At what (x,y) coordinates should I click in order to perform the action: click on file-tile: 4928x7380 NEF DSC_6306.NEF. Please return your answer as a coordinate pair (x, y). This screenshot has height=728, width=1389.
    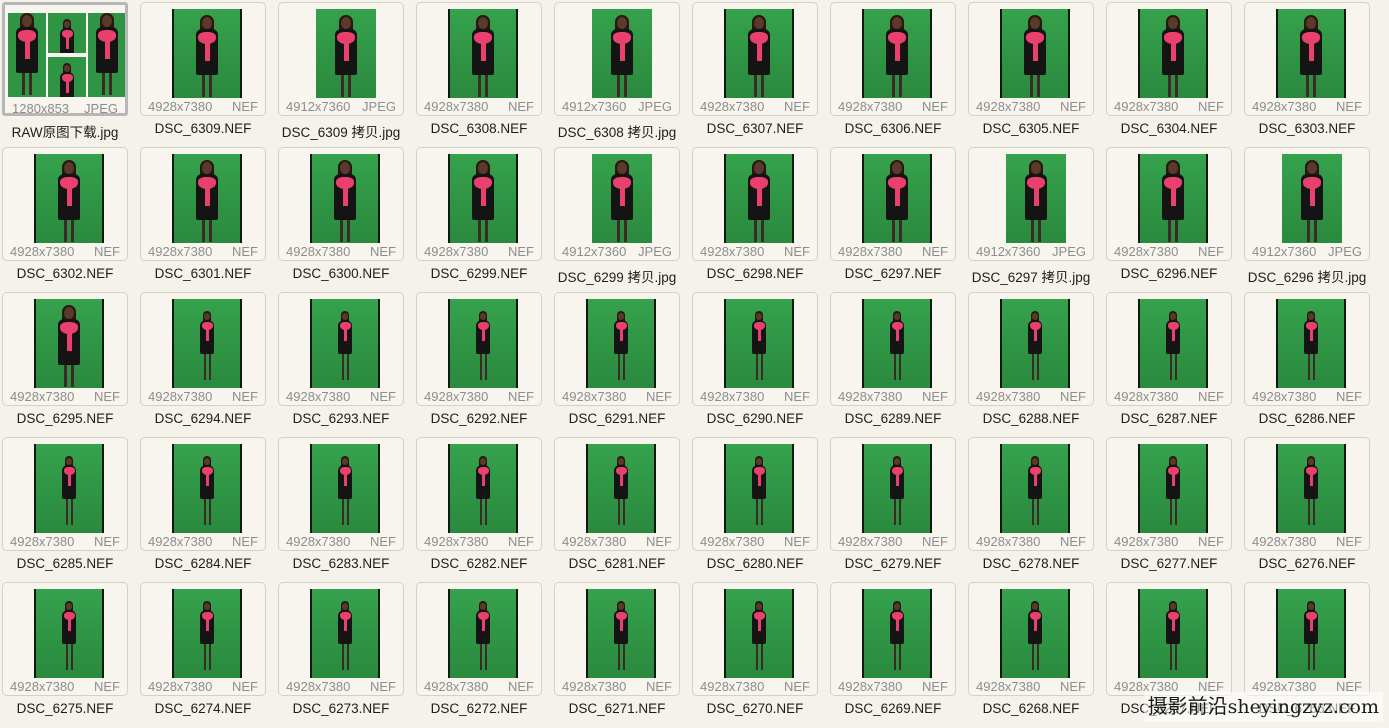
    Looking at the image, I should click on (897, 72).